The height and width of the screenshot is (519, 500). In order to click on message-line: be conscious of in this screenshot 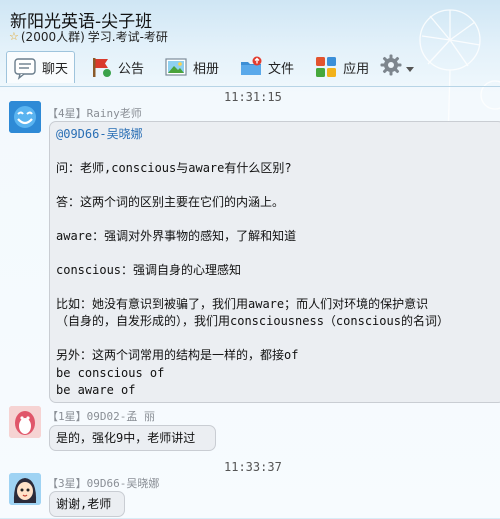, I will do `click(110, 373)`.